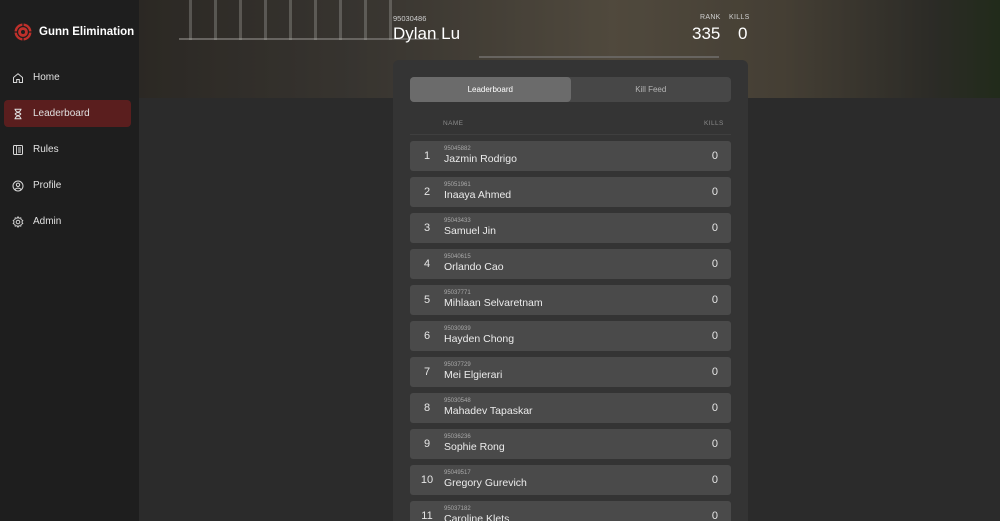 Image resolution: width=1000 pixels, height=521 pixels. Describe the element at coordinates (427, 264) in the screenshot. I see `row-rank: 4` at that location.